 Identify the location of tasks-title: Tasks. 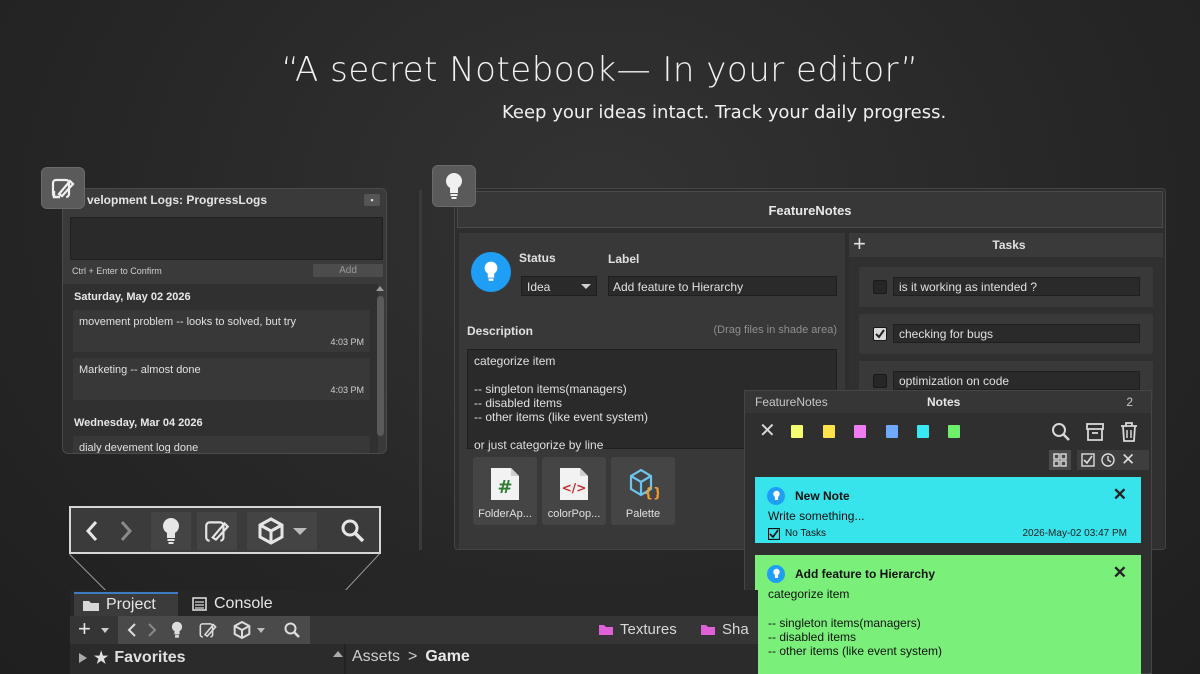
(1009, 245).